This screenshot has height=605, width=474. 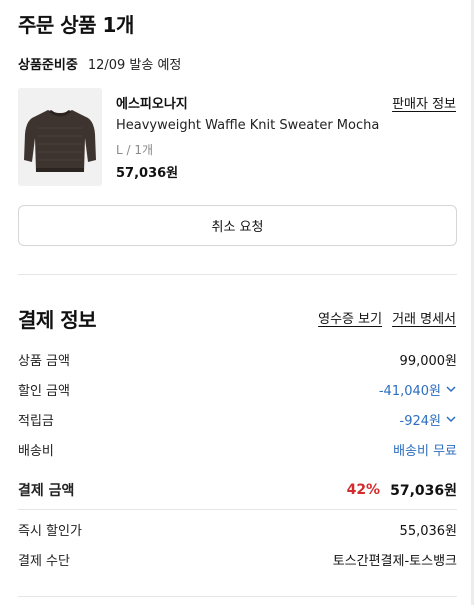 I want to click on row-label: 적립금, so click(x=36, y=421).